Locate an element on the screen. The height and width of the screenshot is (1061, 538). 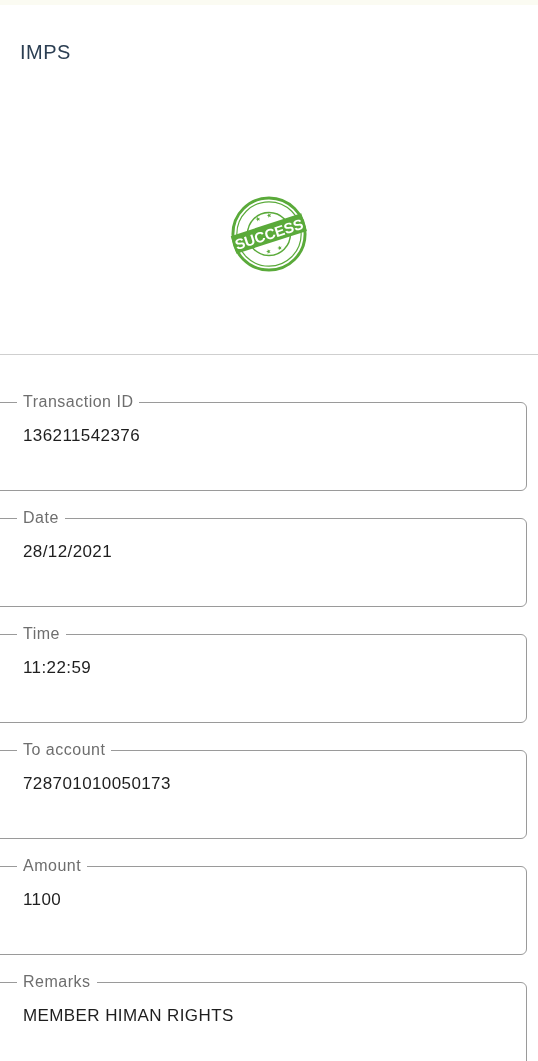
field-value: 136211542376 is located at coordinates (82, 435).